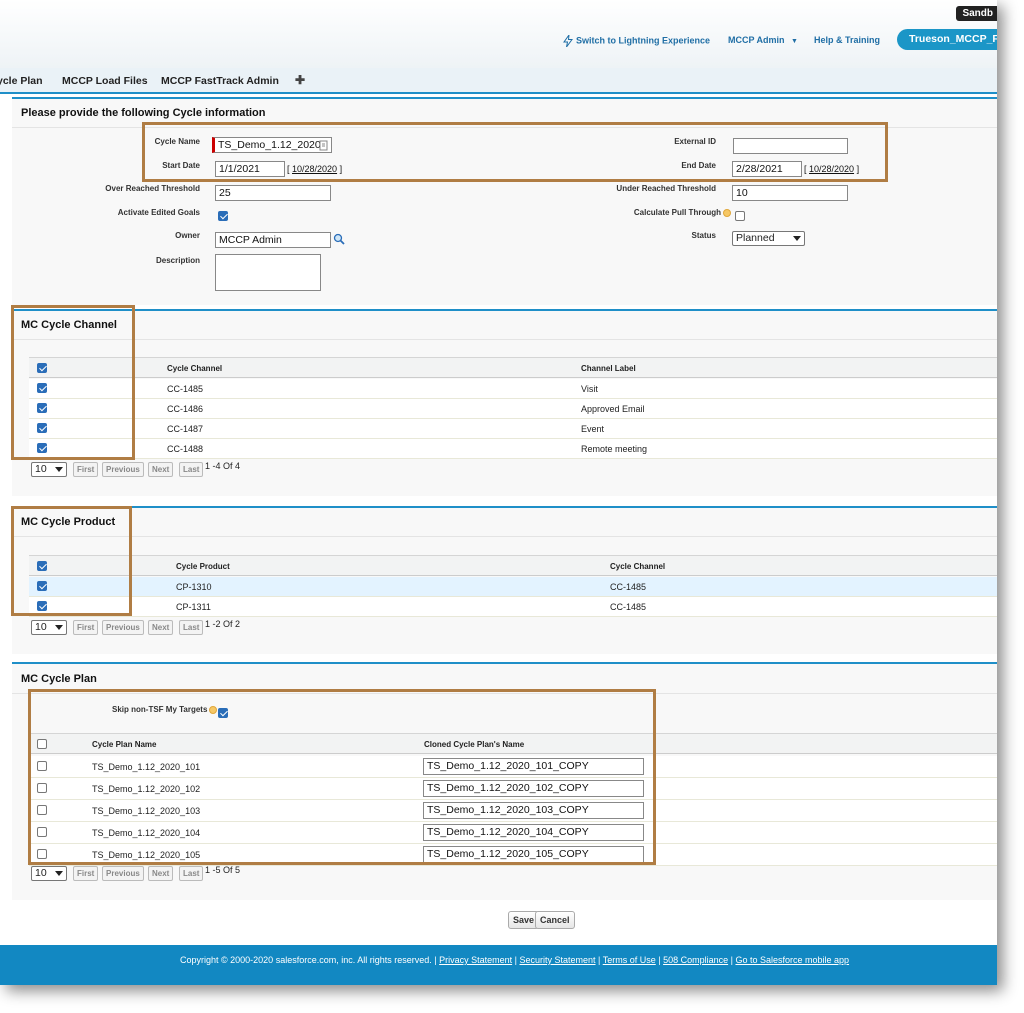 The height and width of the screenshot is (1013, 1024). I want to click on table-row: CP-1311 CC-1485, so click(513, 607).